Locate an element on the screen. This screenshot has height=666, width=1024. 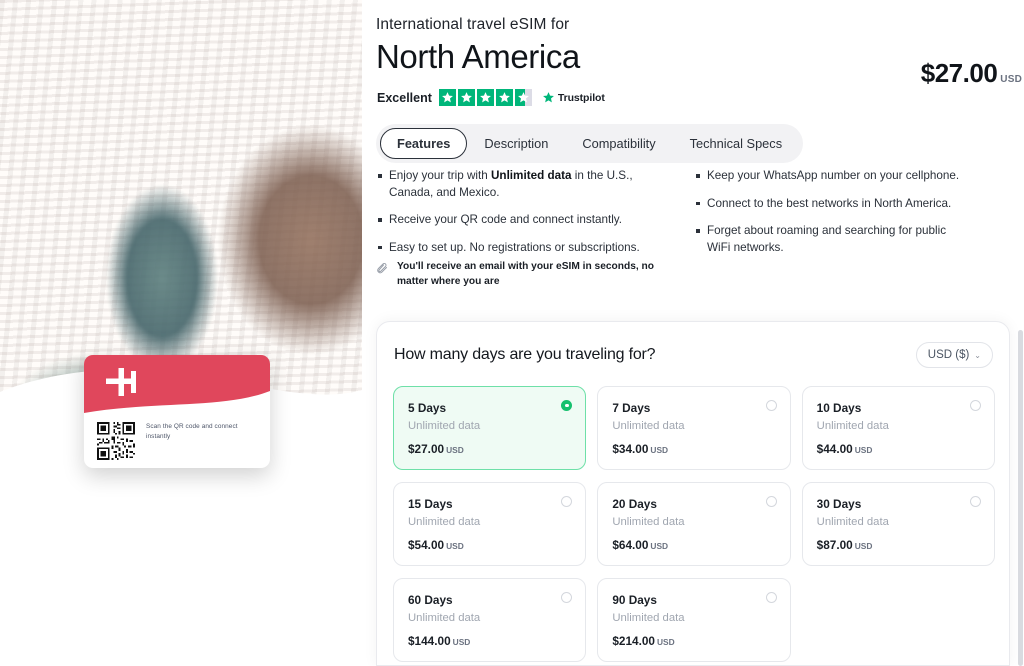
page-scrollbar is located at coordinates (1020, 498).